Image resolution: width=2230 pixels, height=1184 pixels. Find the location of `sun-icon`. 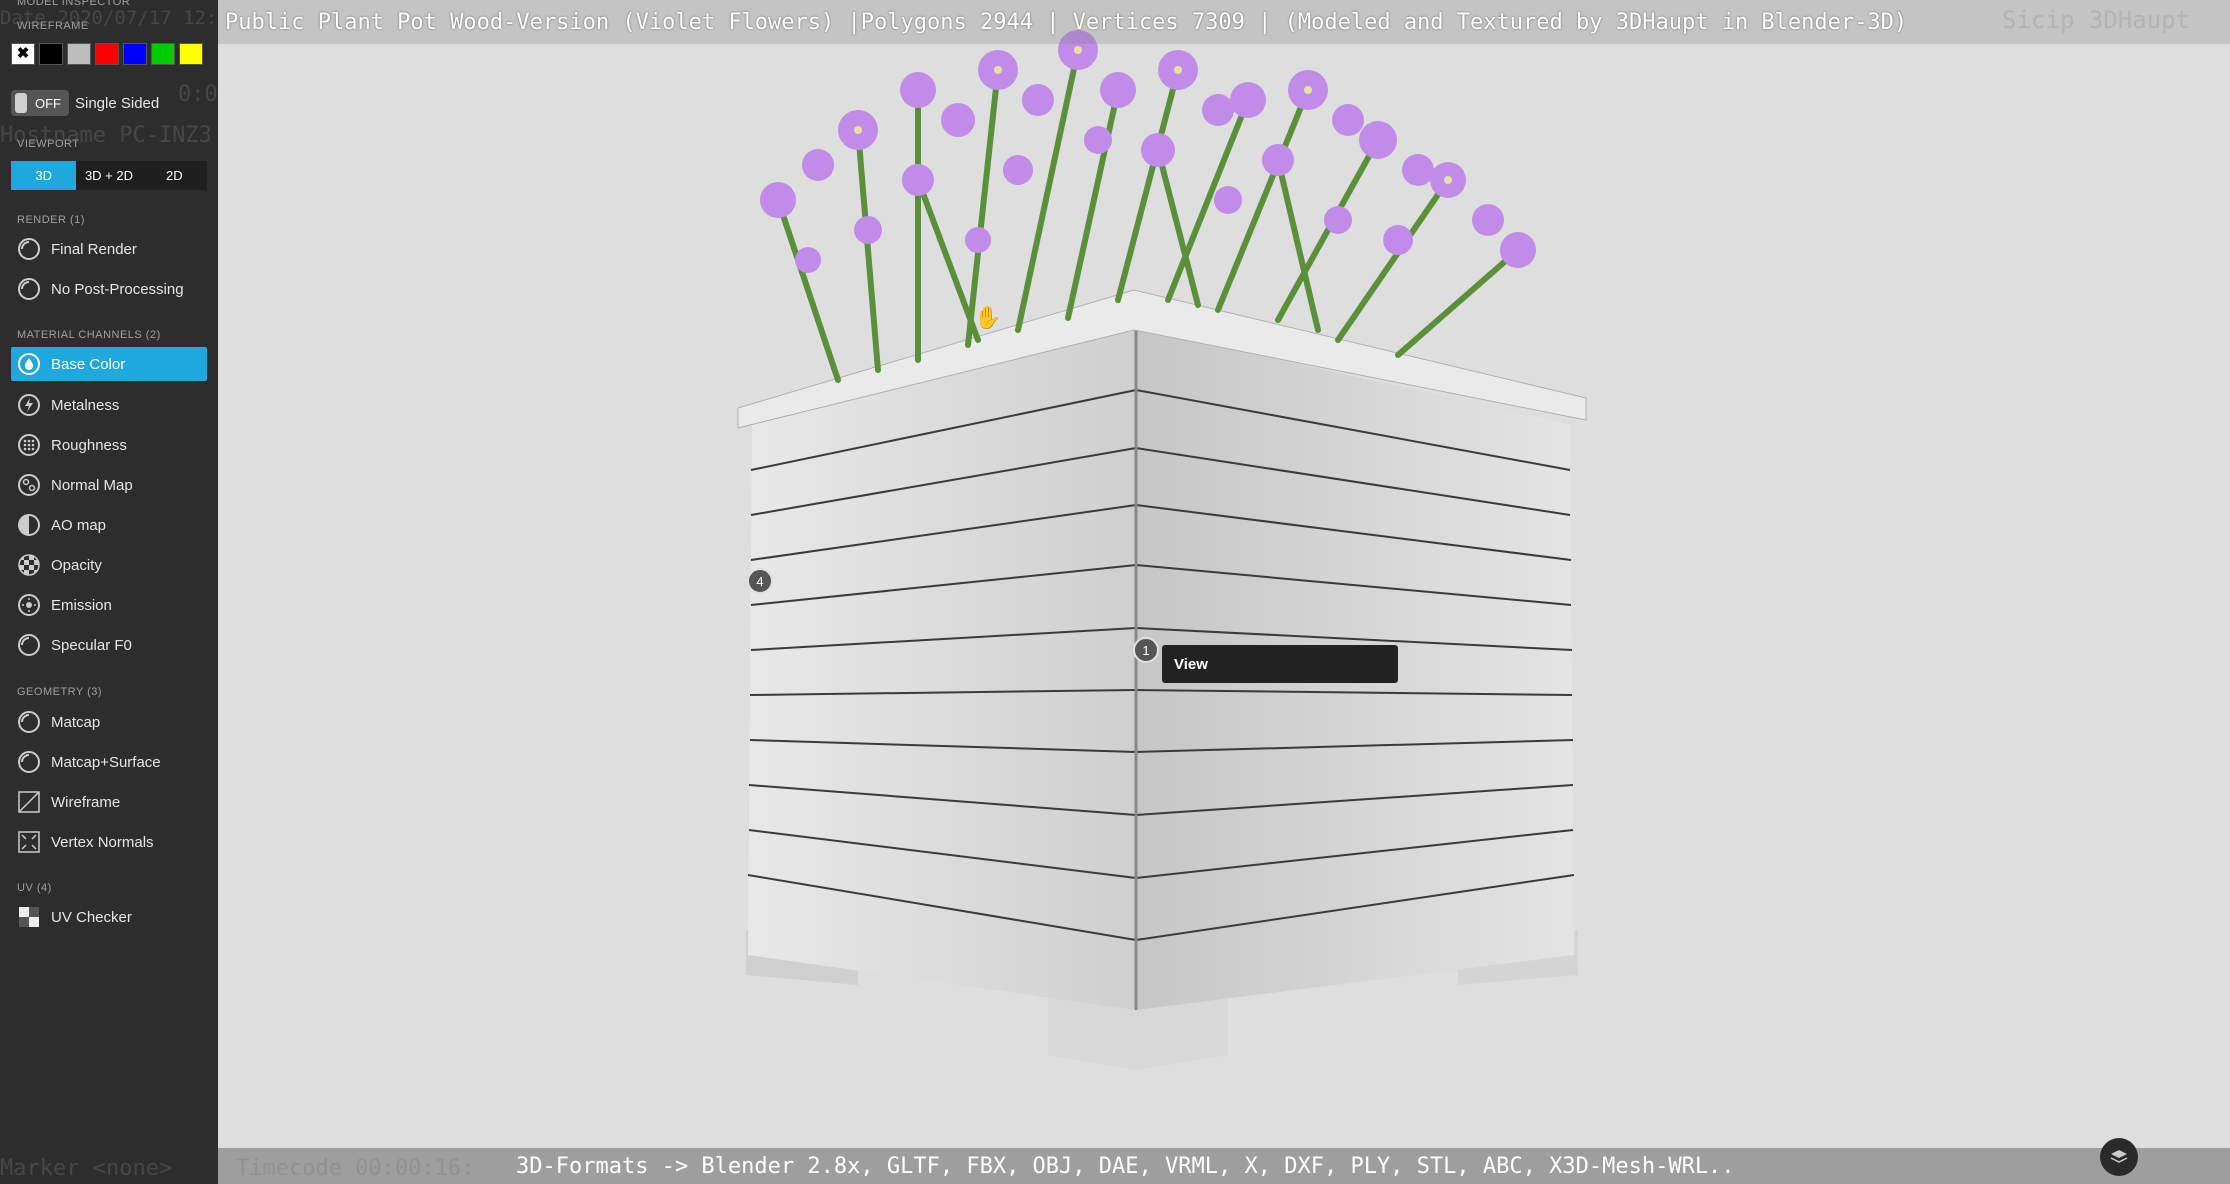

sun-icon is located at coordinates (29, 605).